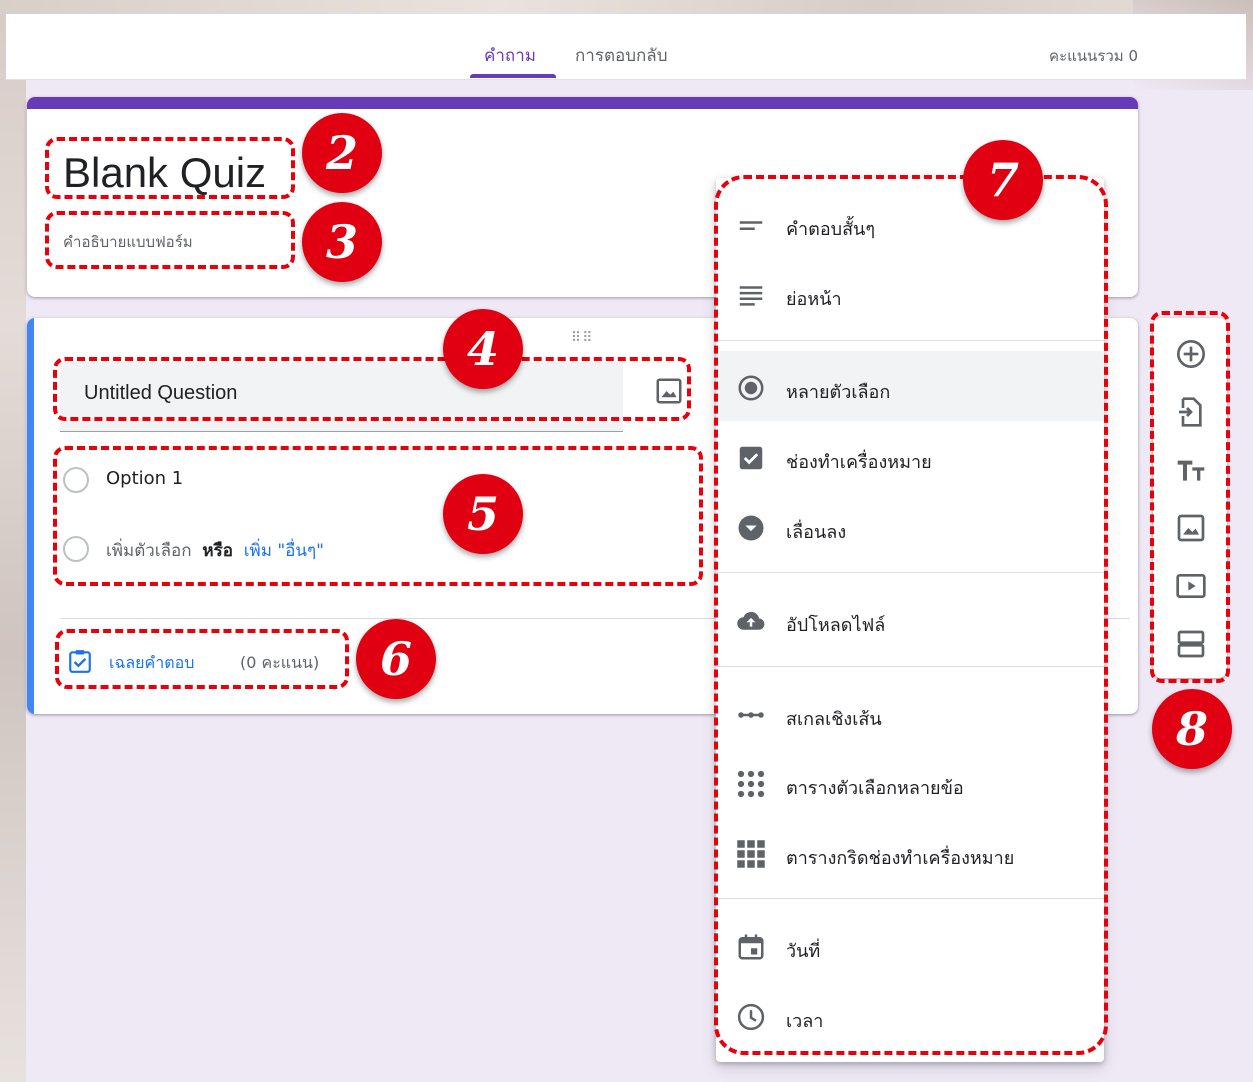 The image size is (1253, 1082). I want to click on calendar-icon, so click(751, 947).